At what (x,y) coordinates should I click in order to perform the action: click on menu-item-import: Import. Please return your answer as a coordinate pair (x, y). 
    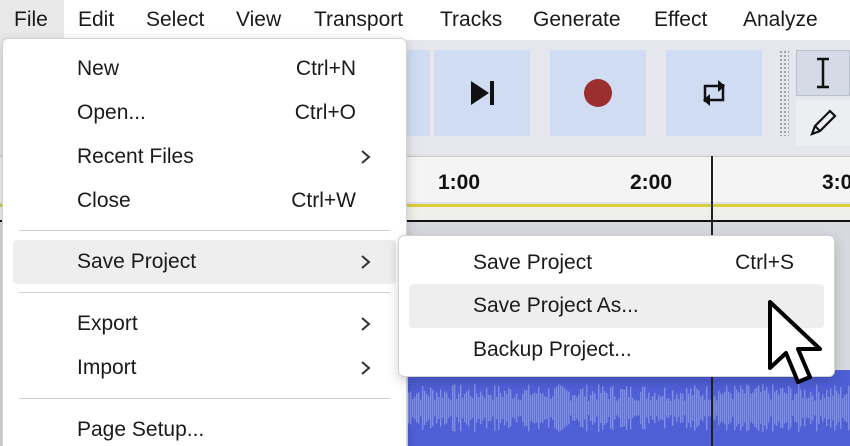
    Looking at the image, I should click on (204, 368).